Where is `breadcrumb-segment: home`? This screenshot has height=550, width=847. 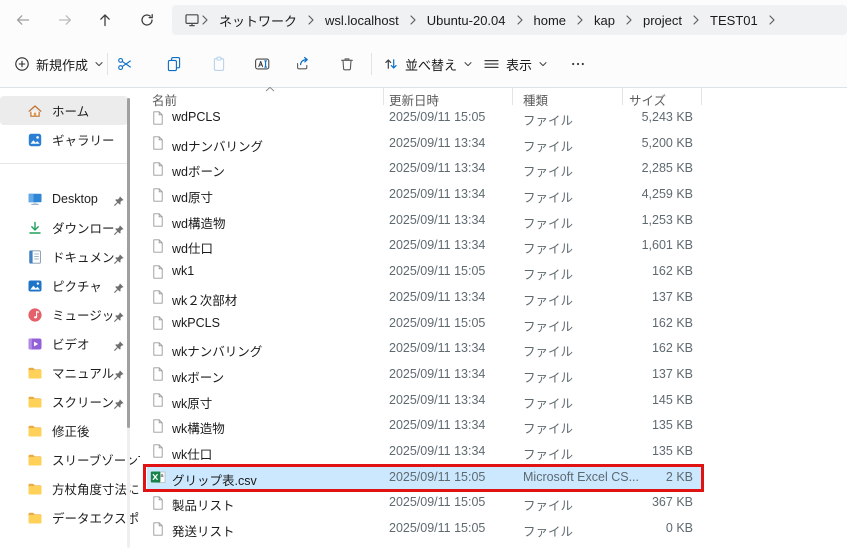
breadcrumb-segment: home is located at coordinates (550, 20).